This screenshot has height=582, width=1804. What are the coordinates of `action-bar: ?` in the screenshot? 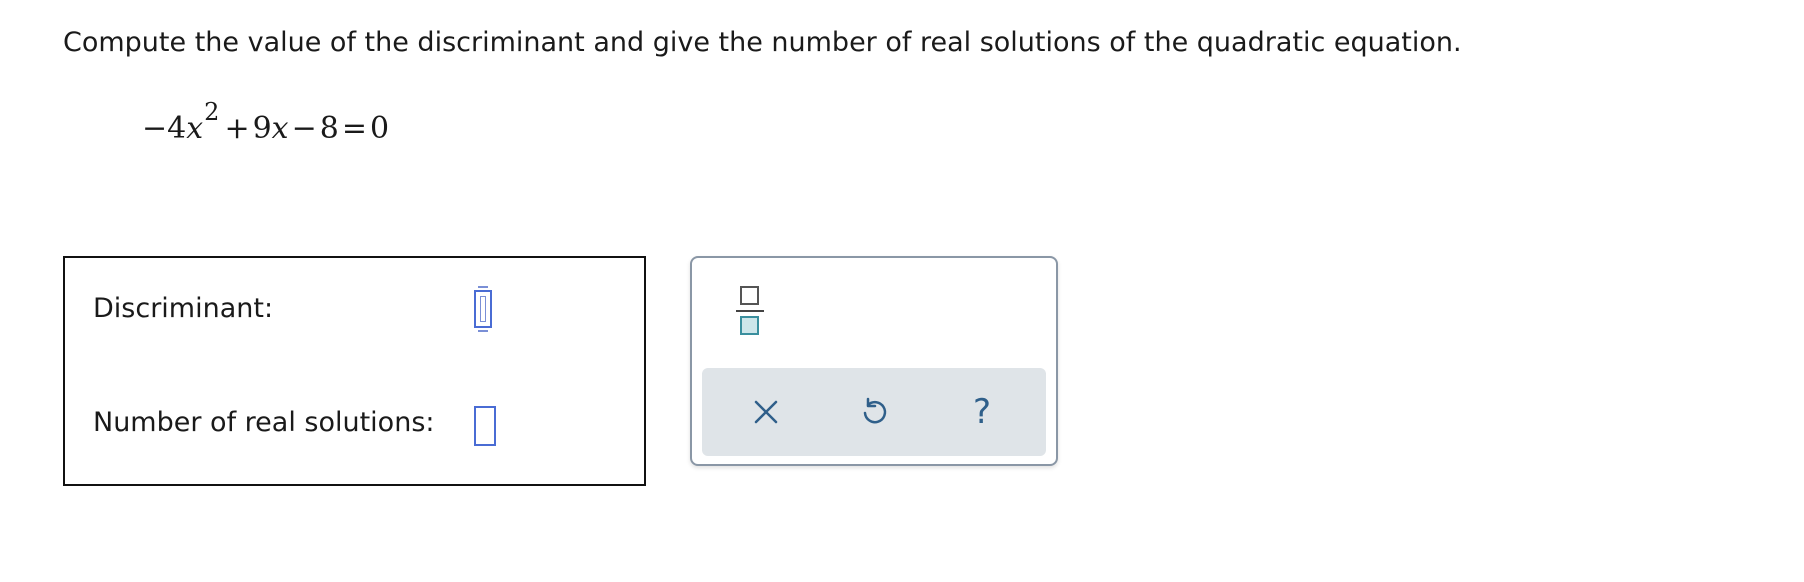 It's located at (874, 412).